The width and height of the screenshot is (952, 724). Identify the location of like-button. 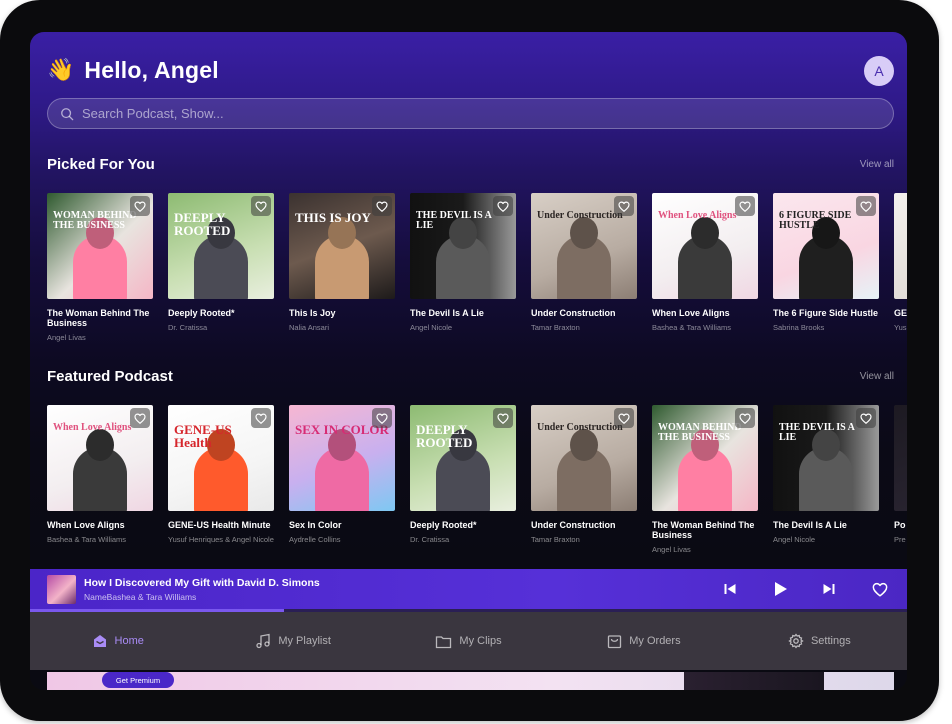
(880, 589).